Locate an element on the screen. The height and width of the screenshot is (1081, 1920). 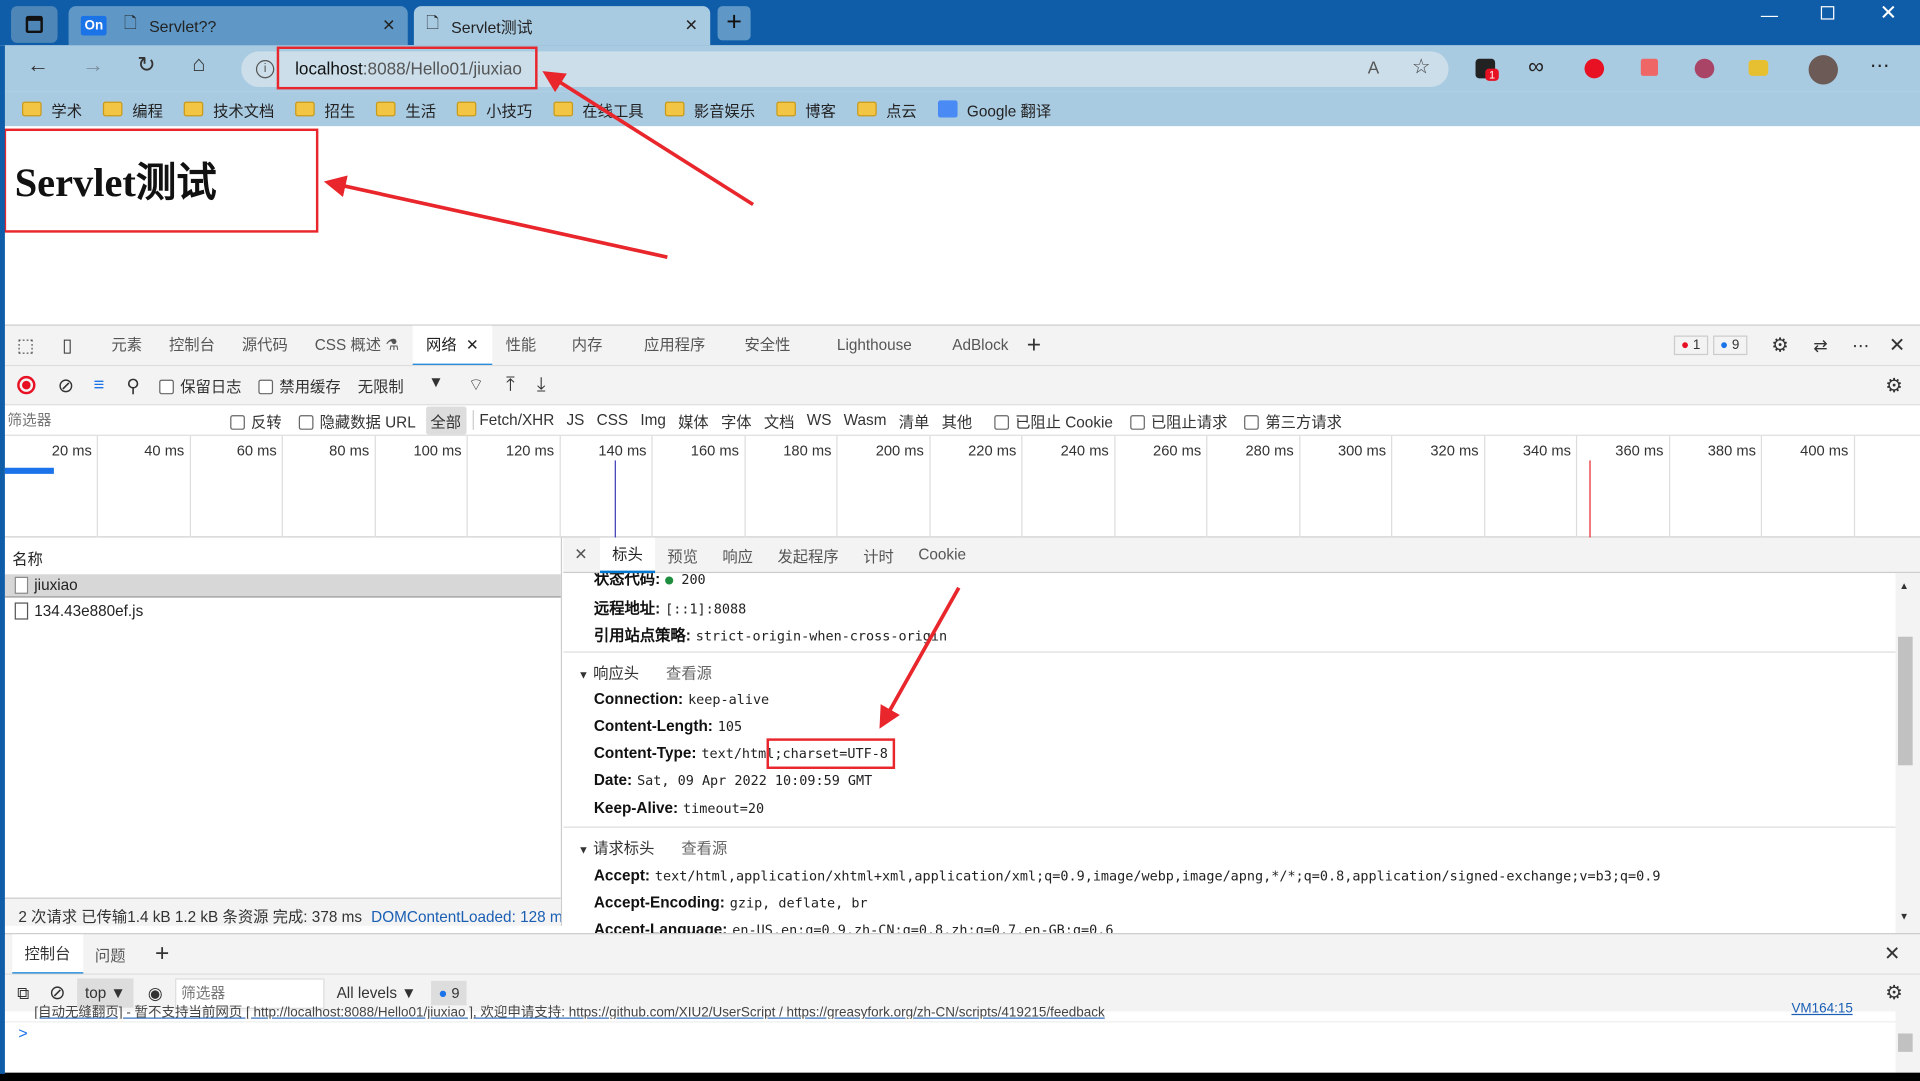
arrow-to-heading is located at coordinates (495, 217).